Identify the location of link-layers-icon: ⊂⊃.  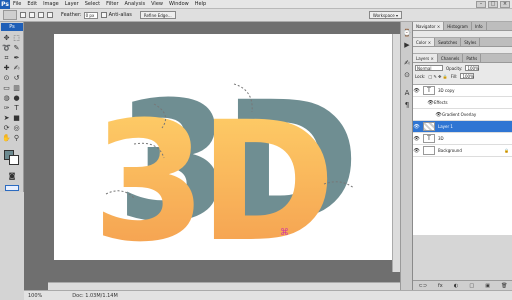
(423, 286).